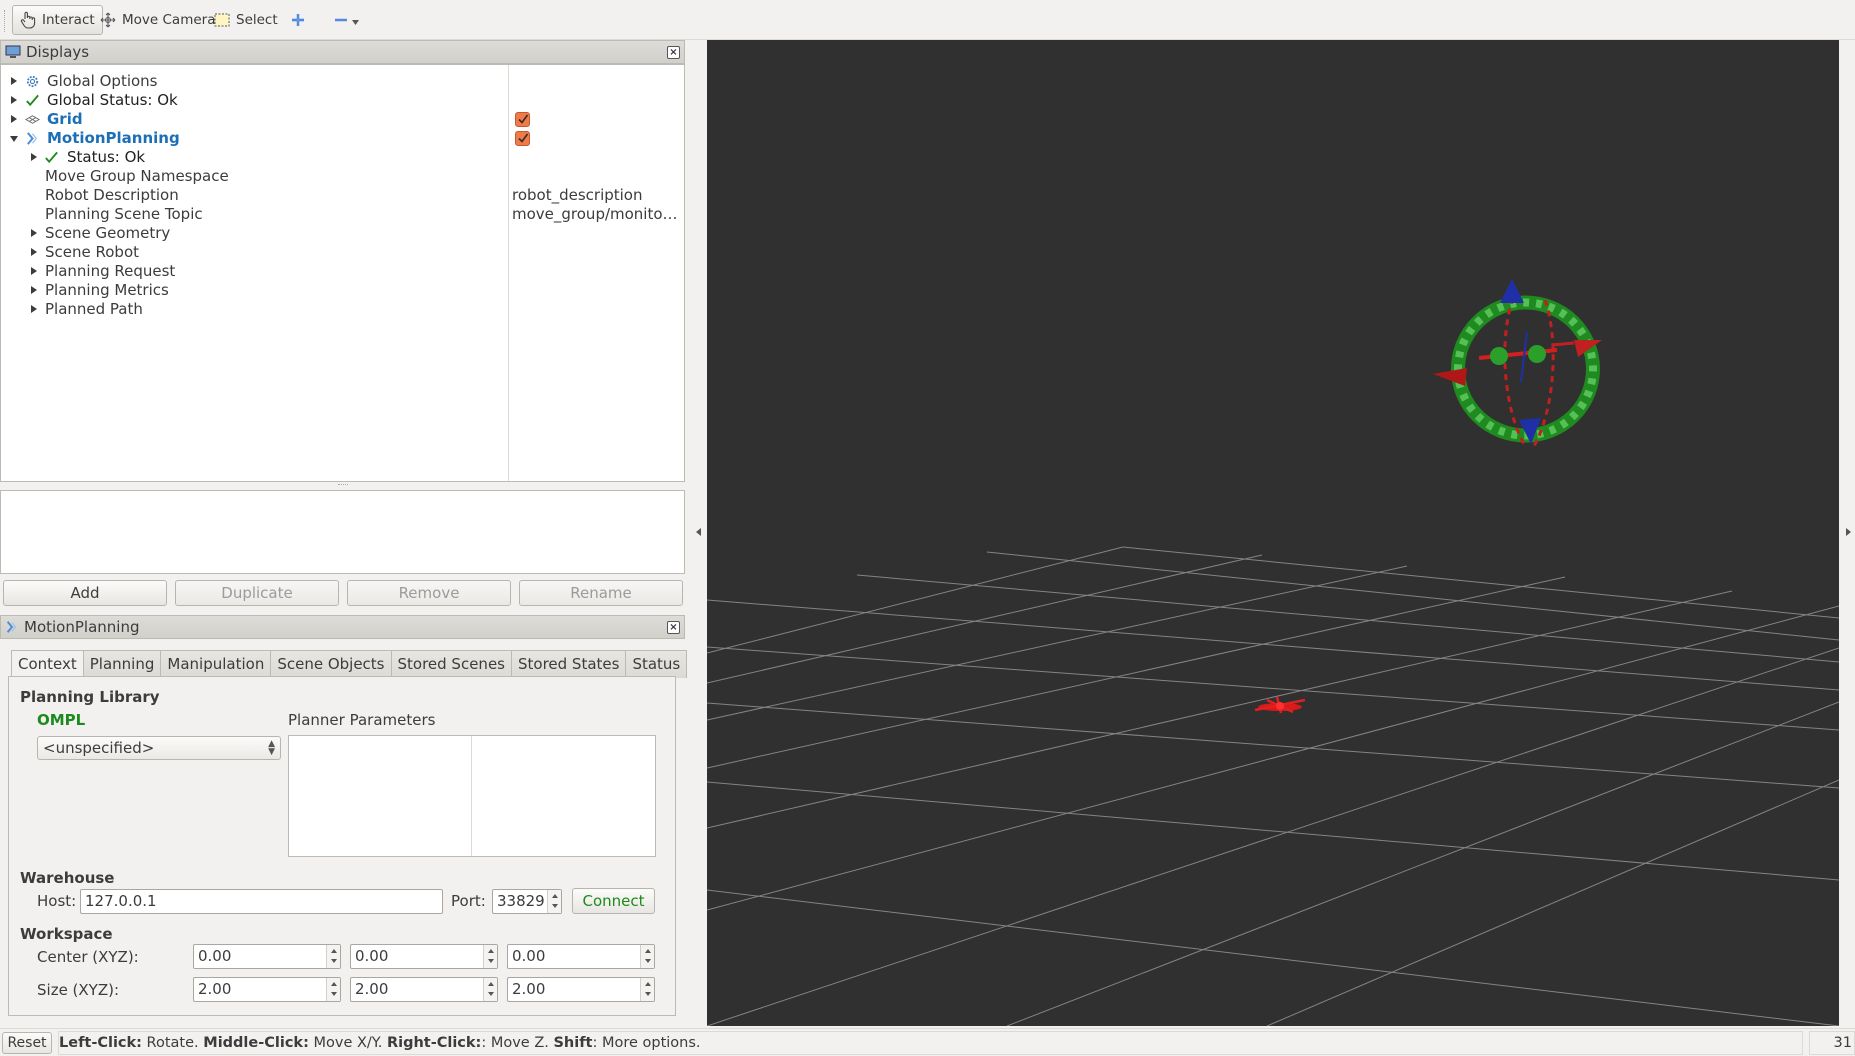 This screenshot has height=1056, width=1855. I want to click on check-icon, so click(523, 138).